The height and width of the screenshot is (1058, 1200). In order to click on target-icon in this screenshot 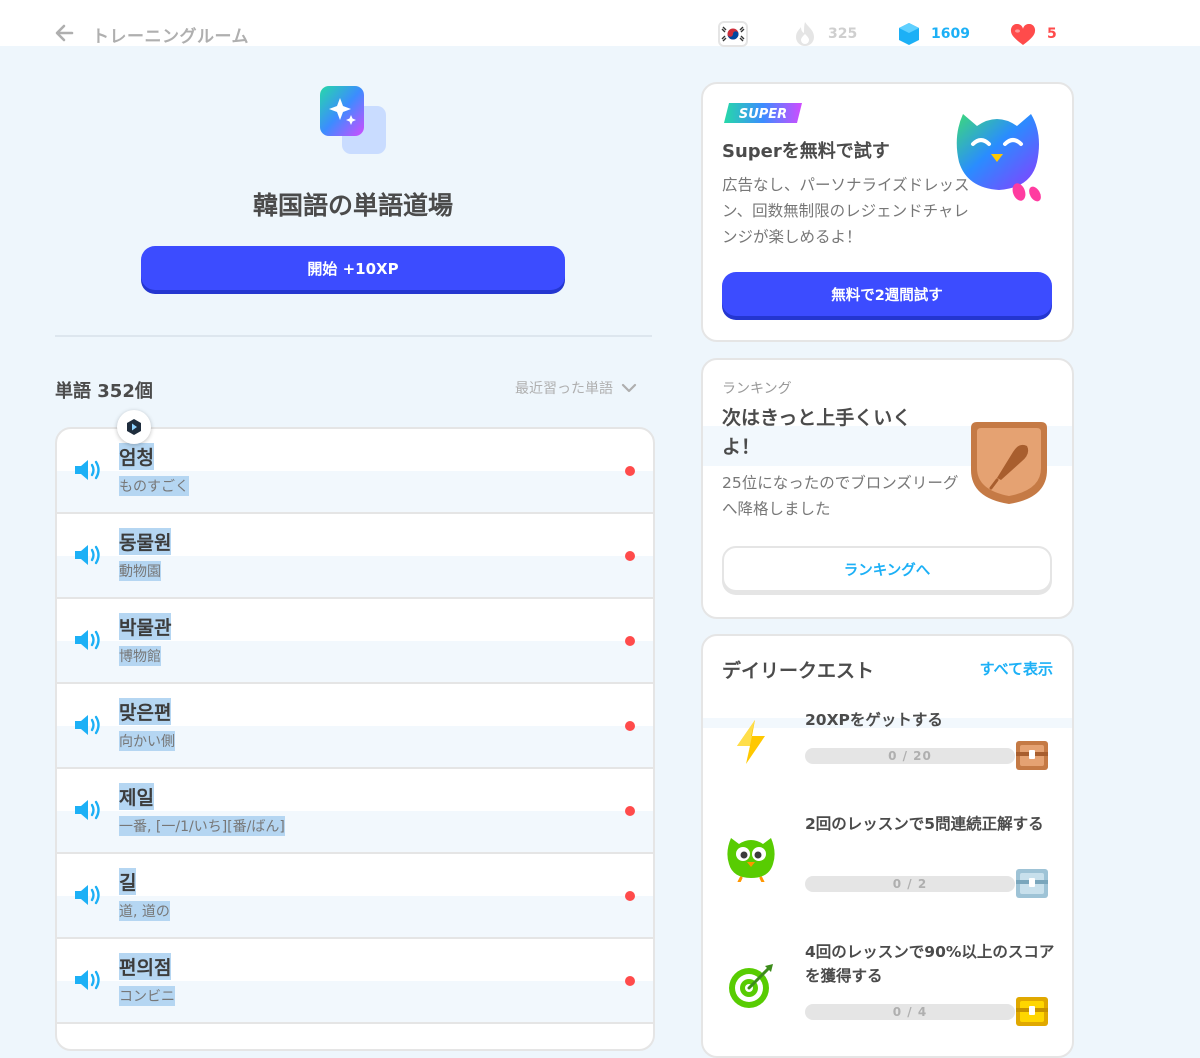, I will do `click(751, 986)`.